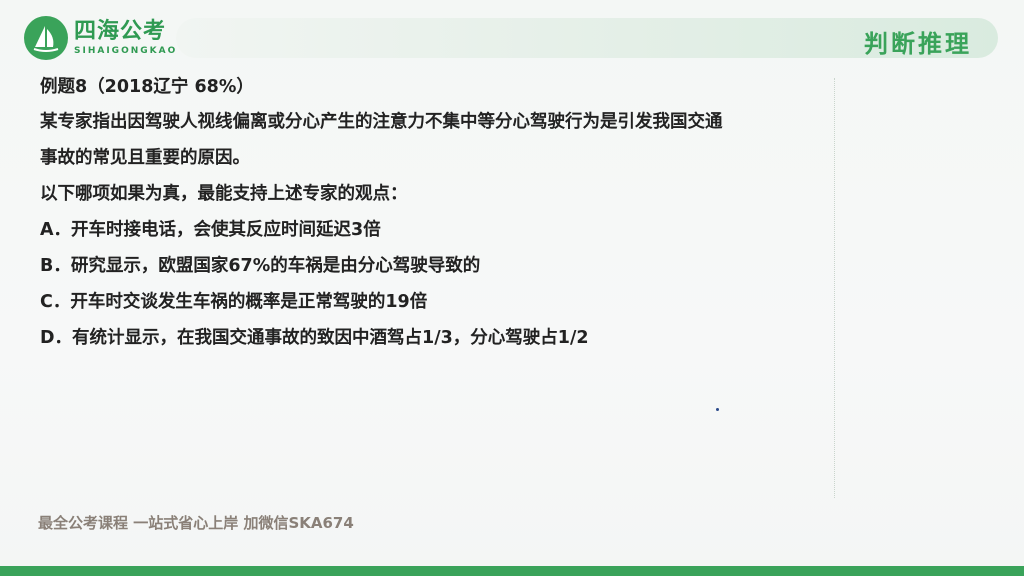 This screenshot has width=1024, height=576. What do you see at coordinates (210, 230) in the screenshot?
I see `option-a: A．开车时接电话，会使其反应时间延迟3倍` at bounding box center [210, 230].